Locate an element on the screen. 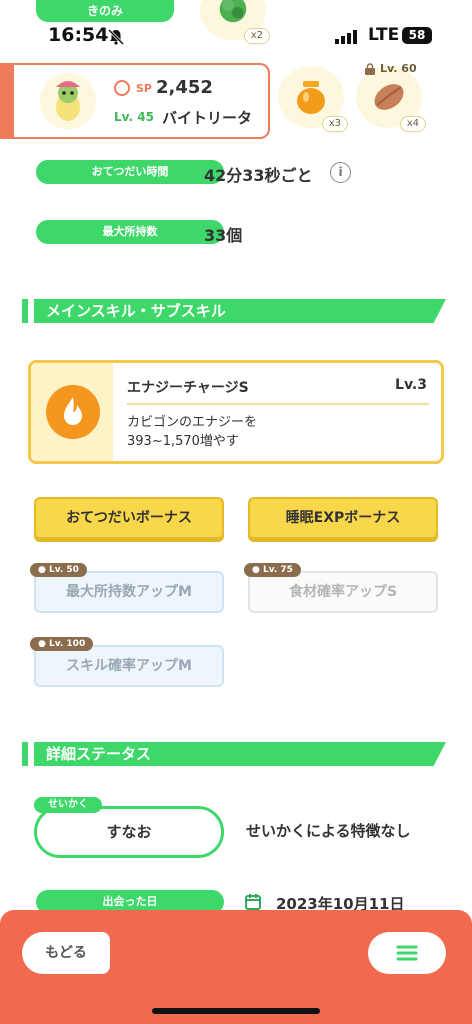 The height and width of the screenshot is (1024, 472). details-section-title: 詳細ステータス is located at coordinates (99, 754).